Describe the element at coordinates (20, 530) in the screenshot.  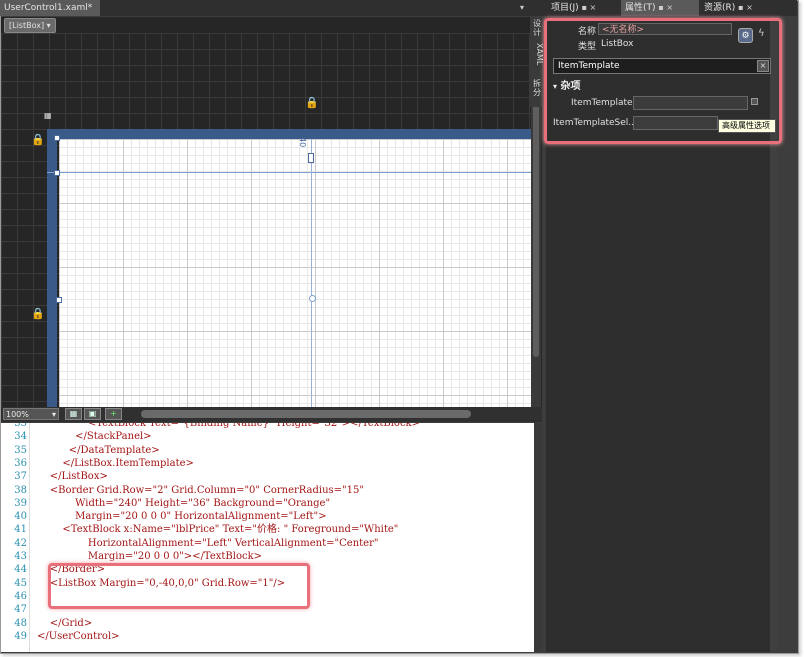
I see `line-number: 41` at that location.